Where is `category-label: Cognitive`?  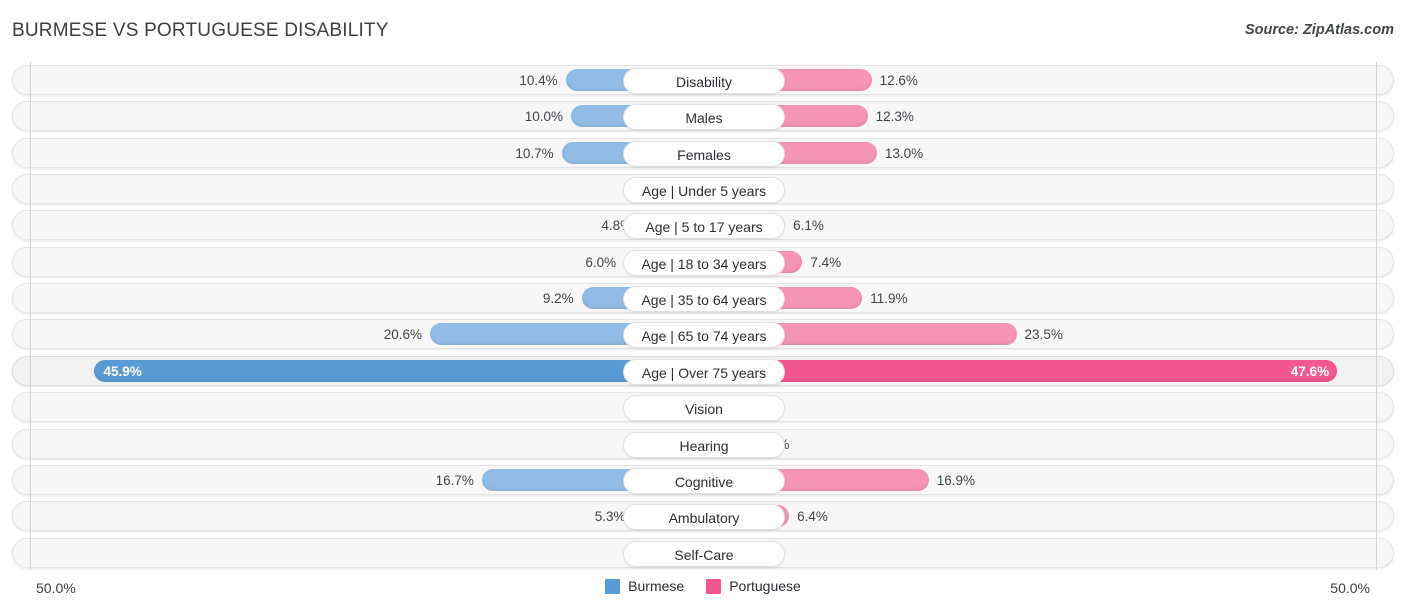 category-label: Cognitive is located at coordinates (704, 480).